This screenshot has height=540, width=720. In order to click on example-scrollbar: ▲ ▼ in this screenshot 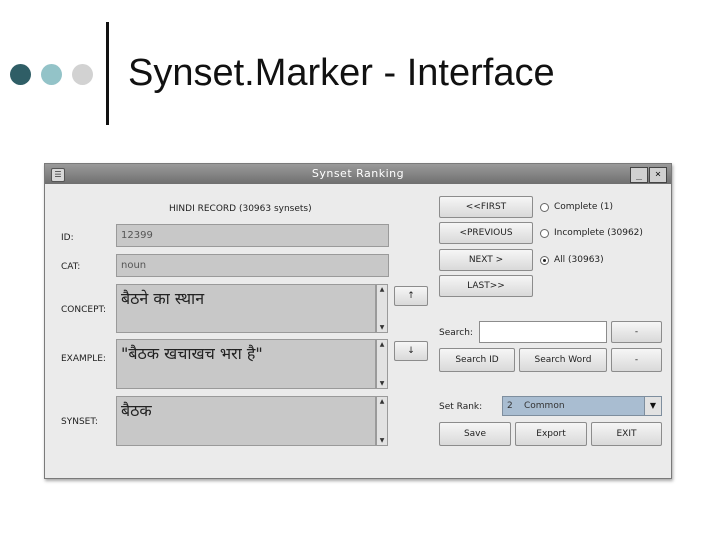, I will do `click(382, 364)`.